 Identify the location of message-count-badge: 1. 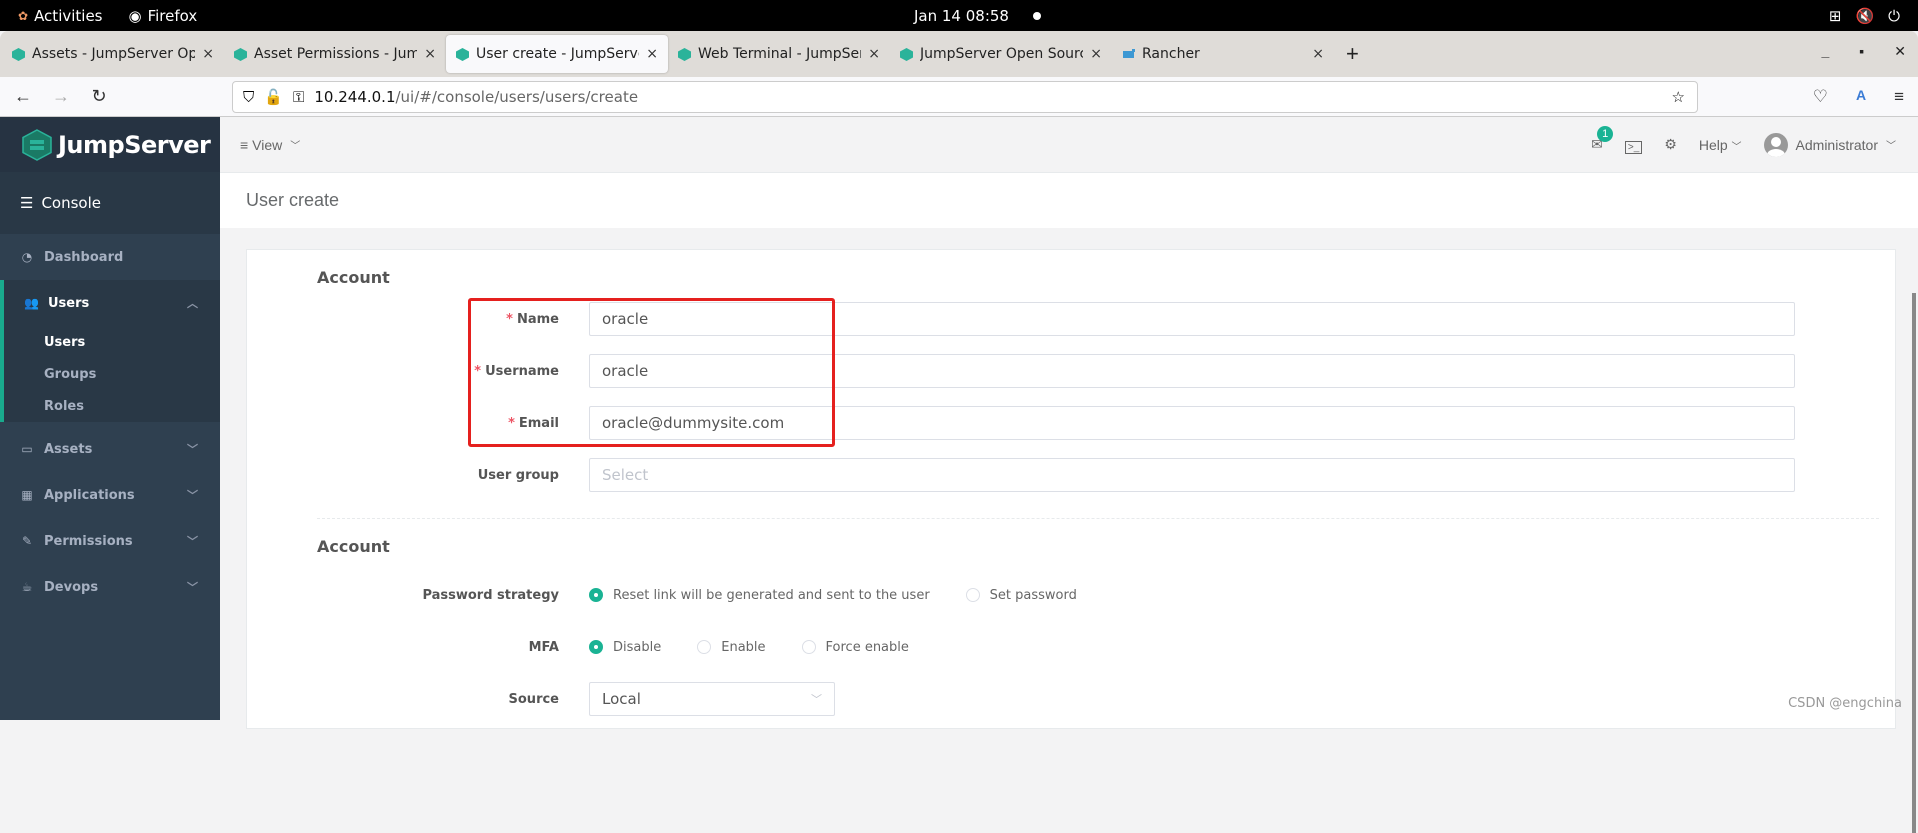
(1605, 134).